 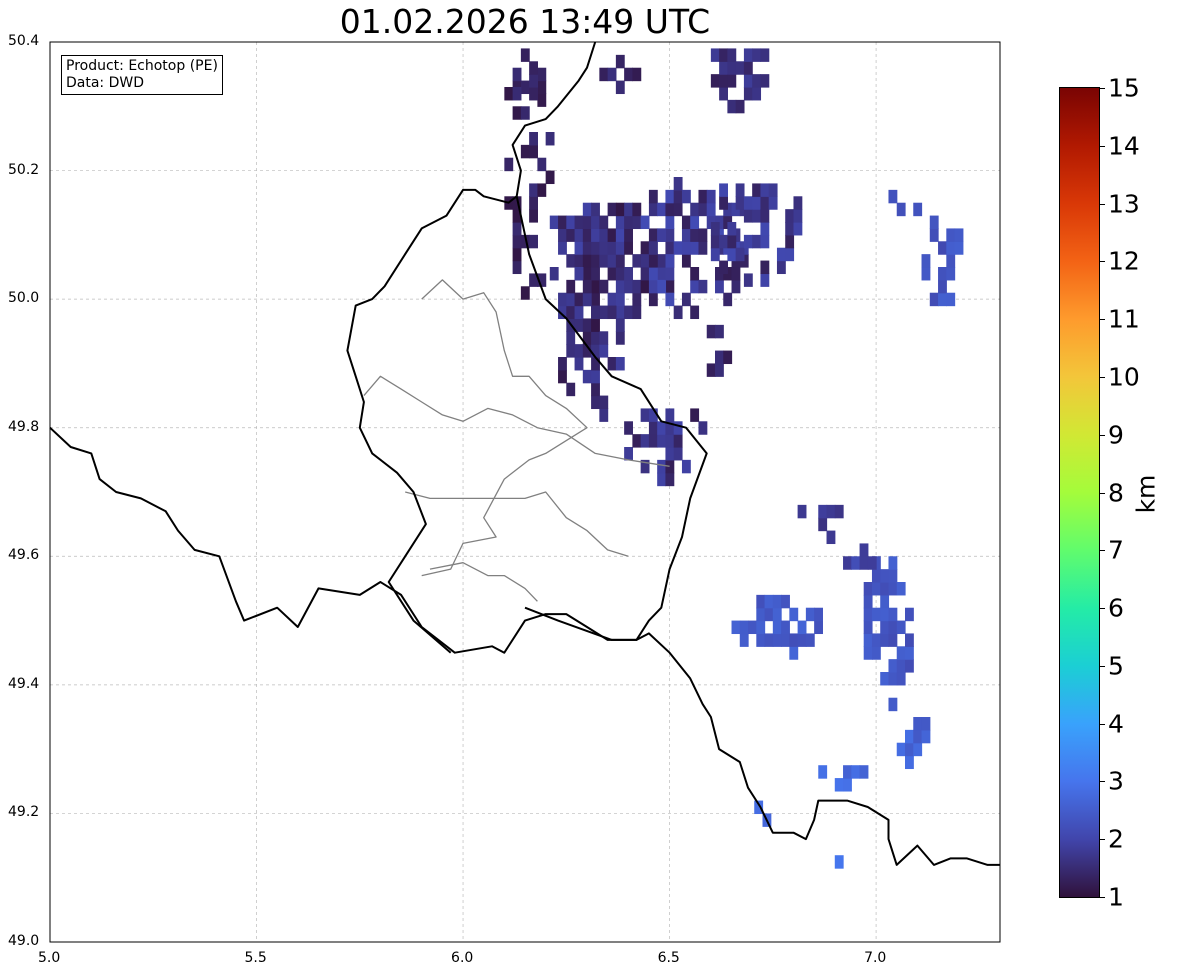 I want to click on admin-border, so click(x=516, y=421).